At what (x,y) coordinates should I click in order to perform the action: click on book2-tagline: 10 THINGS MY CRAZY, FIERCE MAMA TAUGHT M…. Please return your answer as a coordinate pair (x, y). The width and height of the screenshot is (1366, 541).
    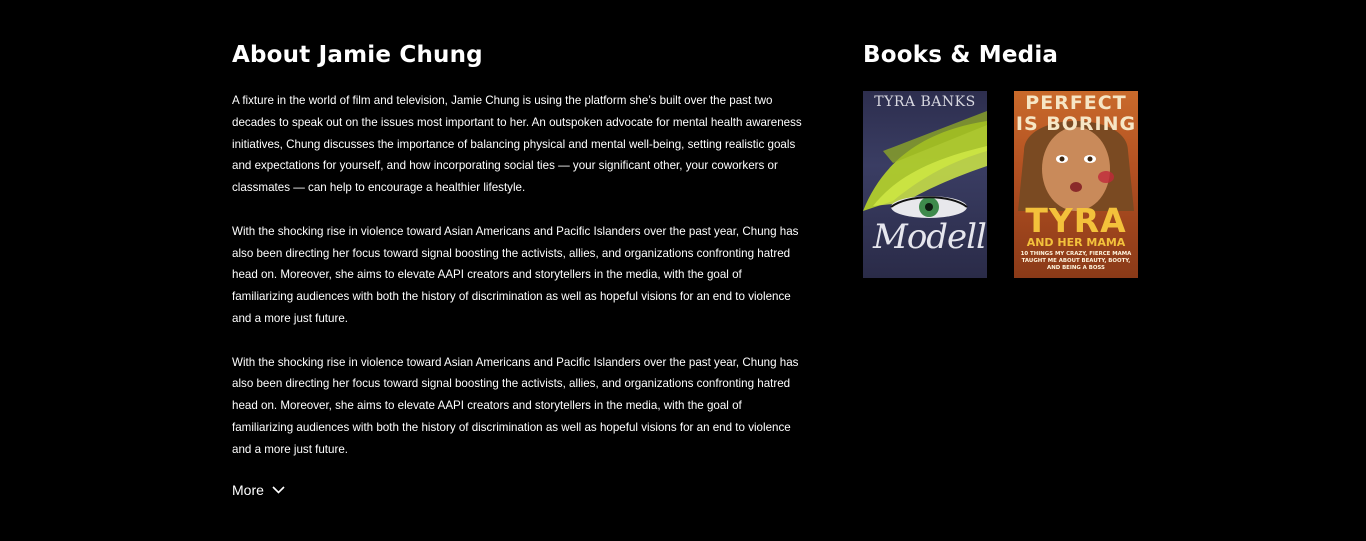
    Looking at the image, I should click on (1076, 261).